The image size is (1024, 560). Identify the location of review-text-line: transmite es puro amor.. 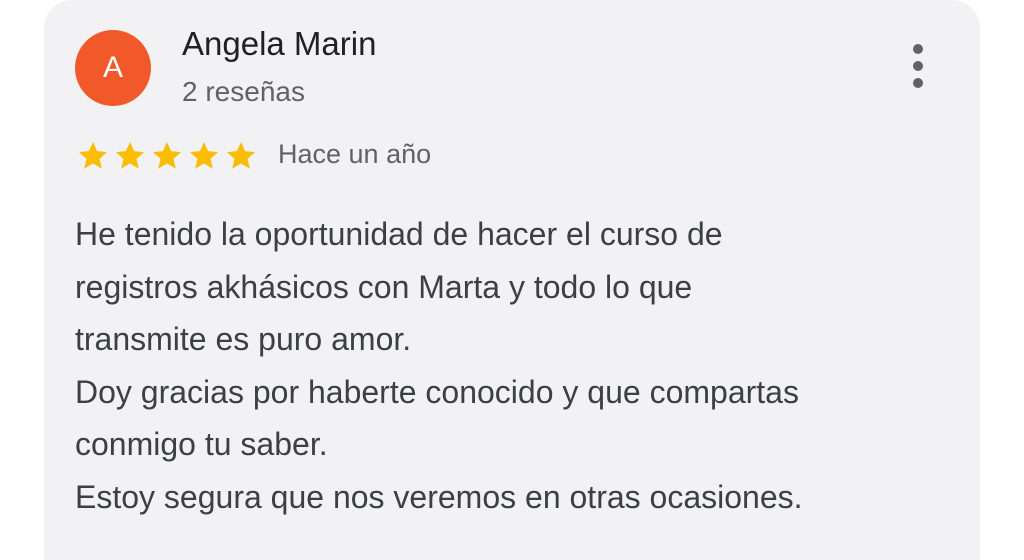
(243, 339).